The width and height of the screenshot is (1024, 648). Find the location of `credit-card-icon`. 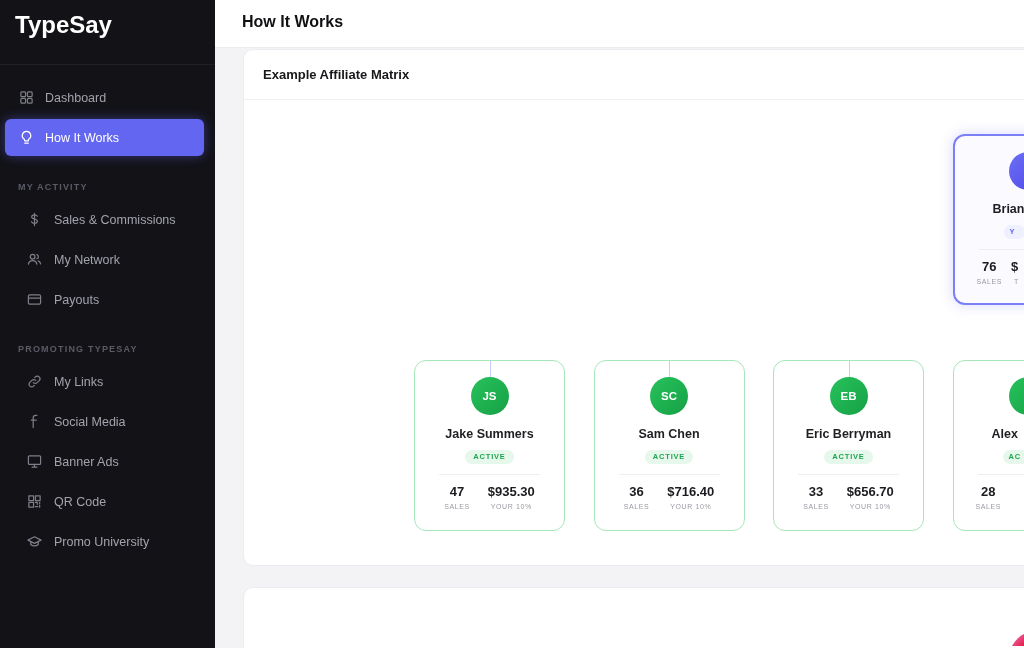

credit-card-icon is located at coordinates (34, 299).